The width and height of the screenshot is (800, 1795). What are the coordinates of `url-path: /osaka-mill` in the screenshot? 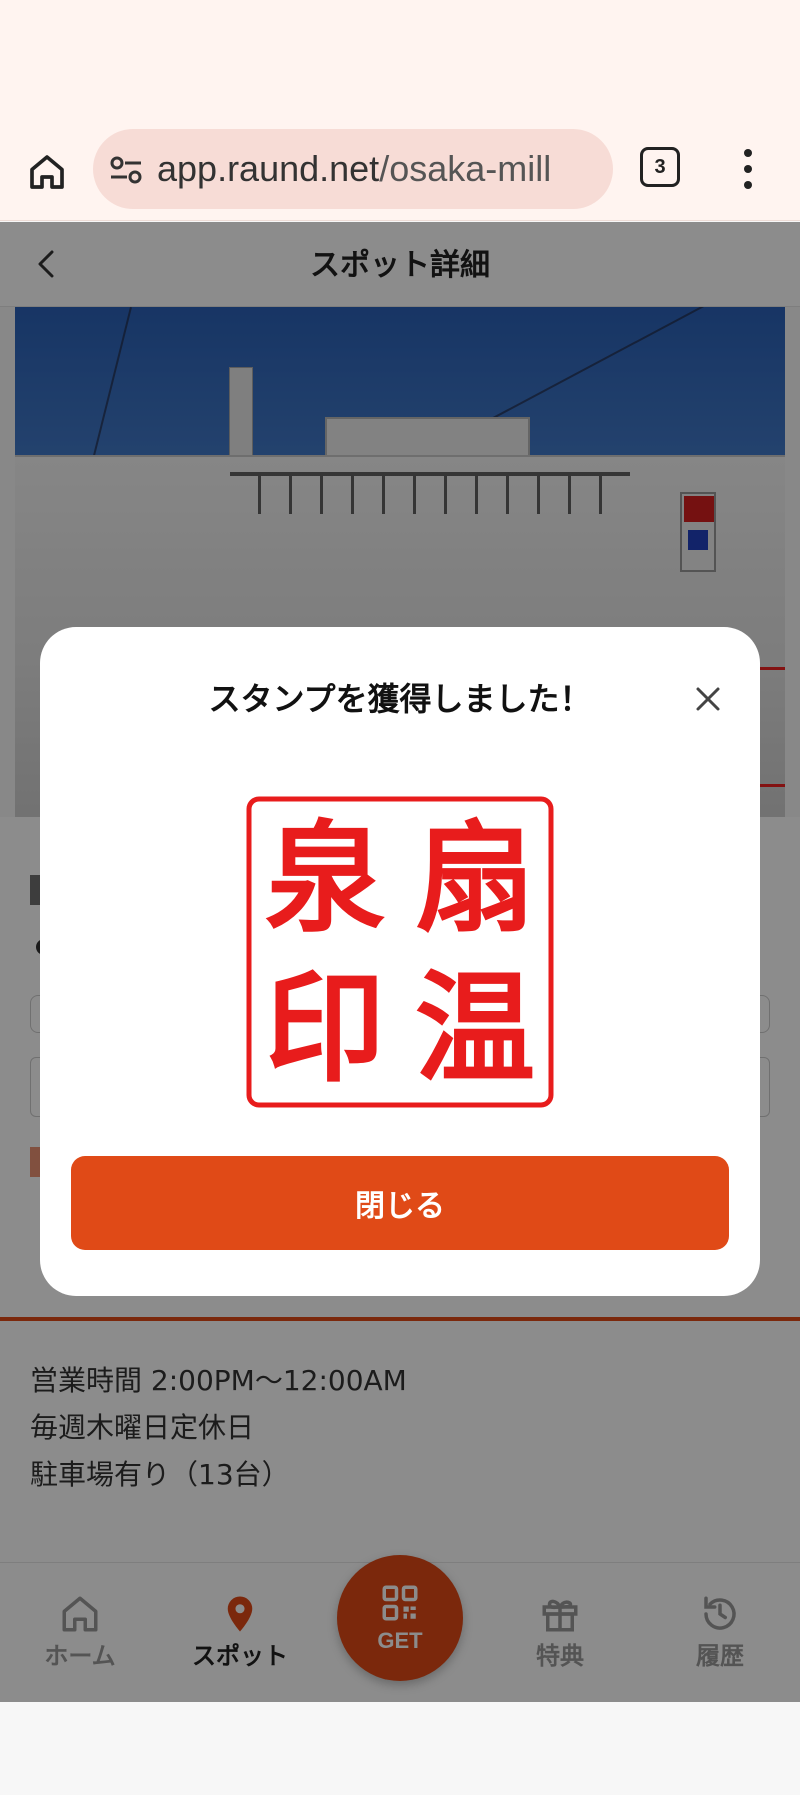 It's located at (465, 168).